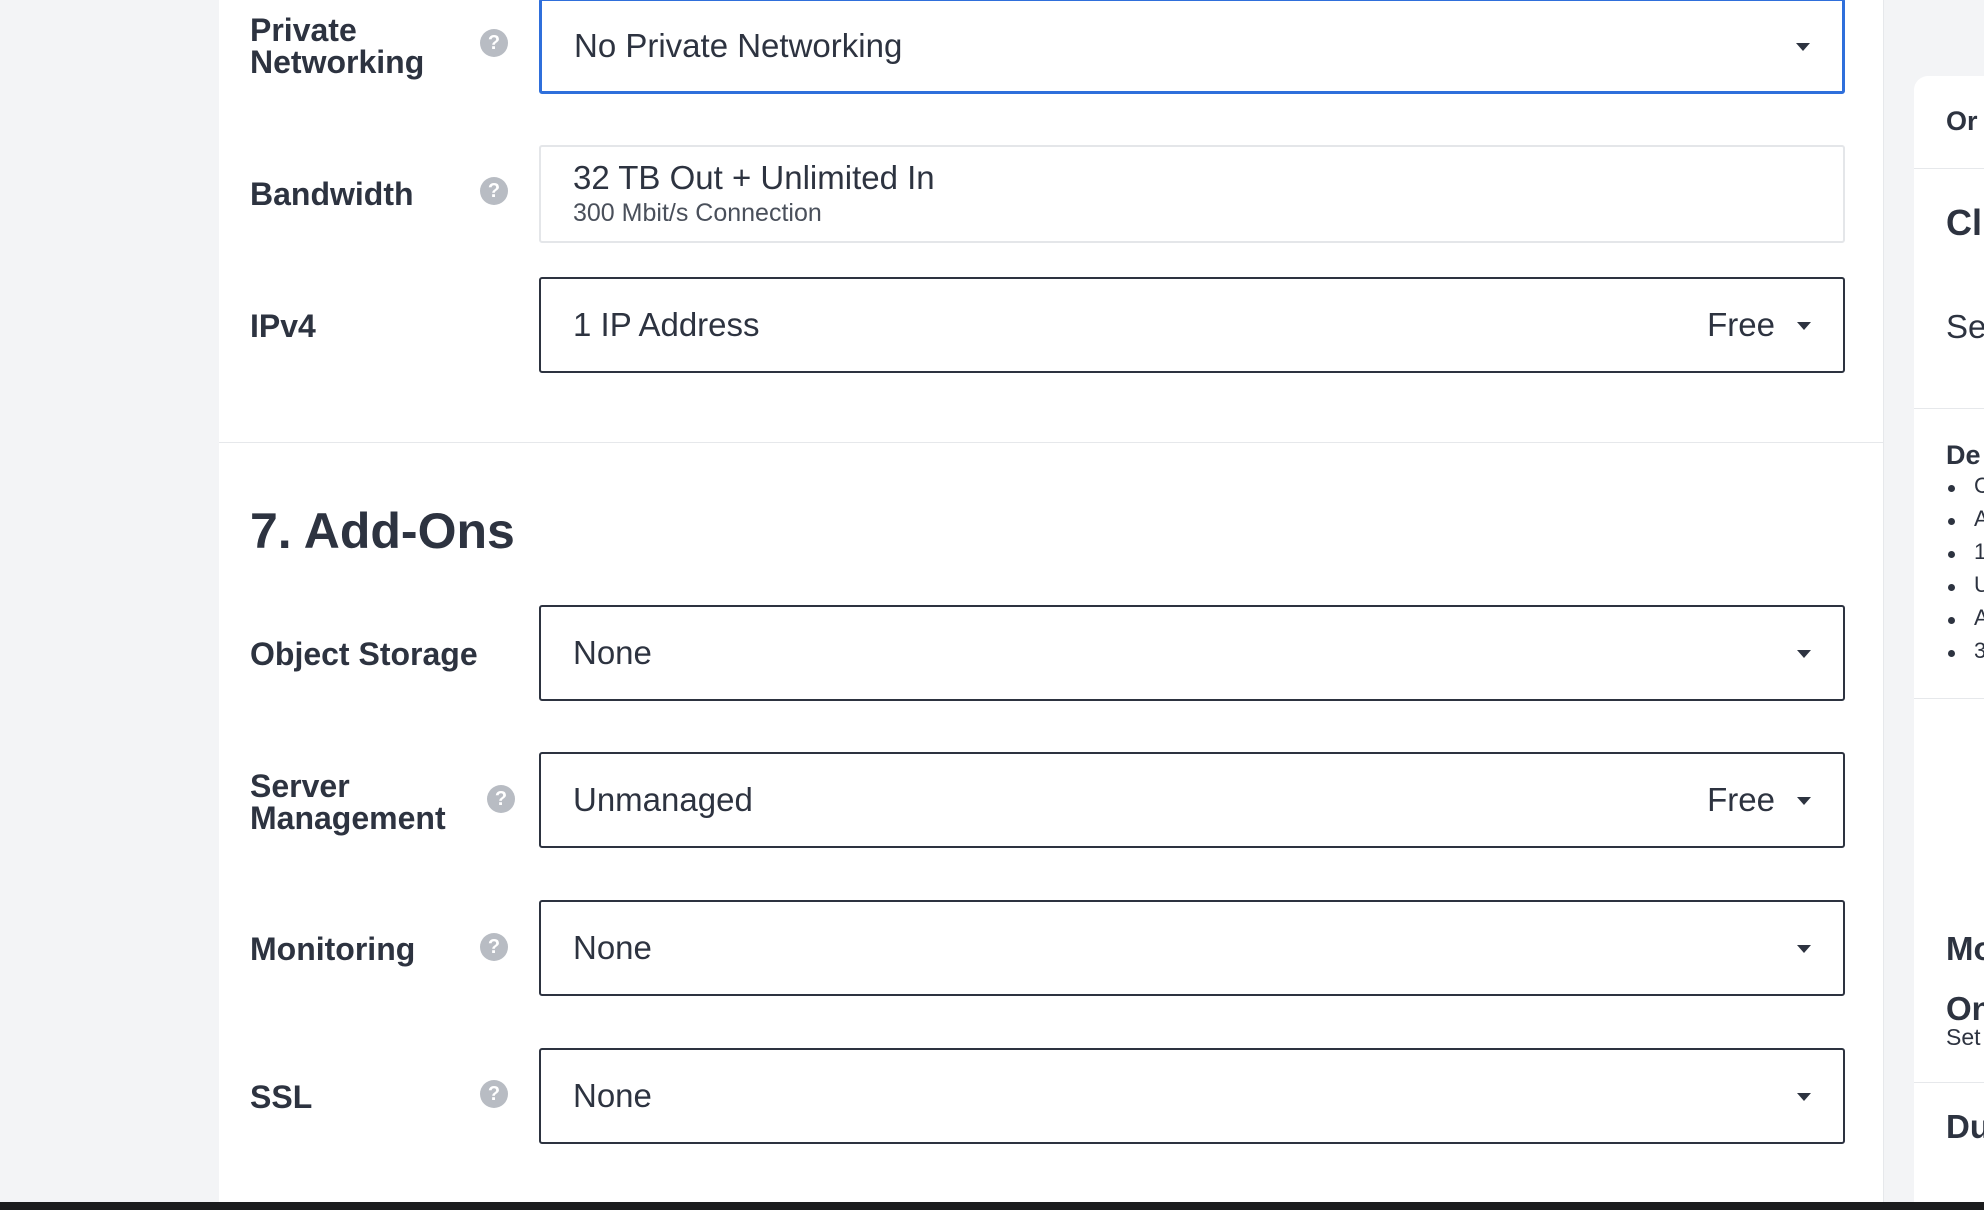 Image resolution: width=1984 pixels, height=1210 pixels. What do you see at coordinates (494, 947) in the screenshot?
I see `monitoring-help-icon: ?` at bounding box center [494, 947].